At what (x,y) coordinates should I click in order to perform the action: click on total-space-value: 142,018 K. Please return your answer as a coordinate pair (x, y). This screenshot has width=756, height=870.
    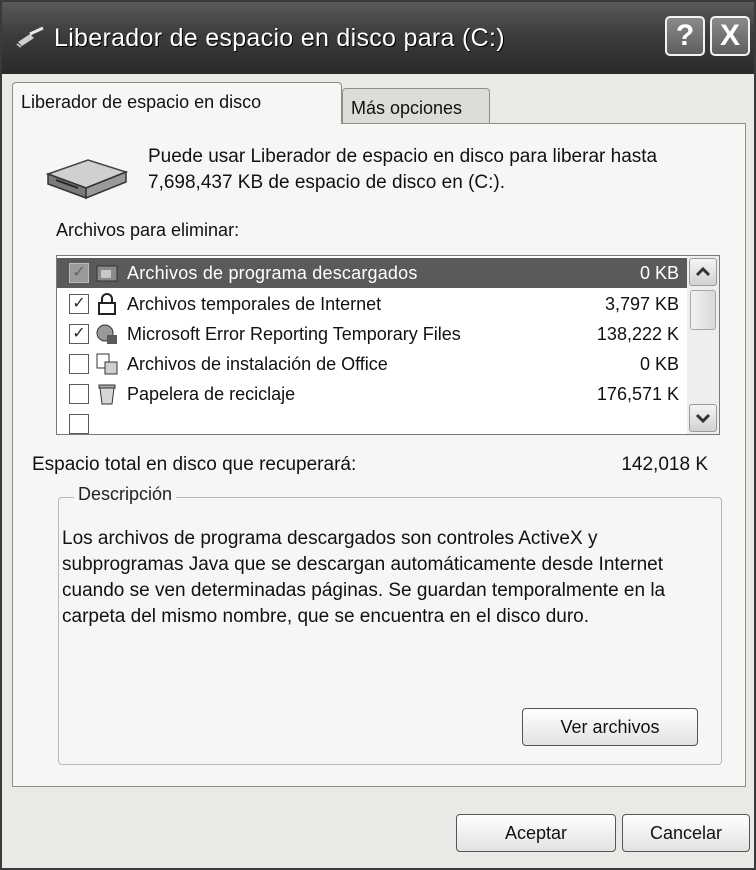
    Looking at the image, I should click on (664, 464).